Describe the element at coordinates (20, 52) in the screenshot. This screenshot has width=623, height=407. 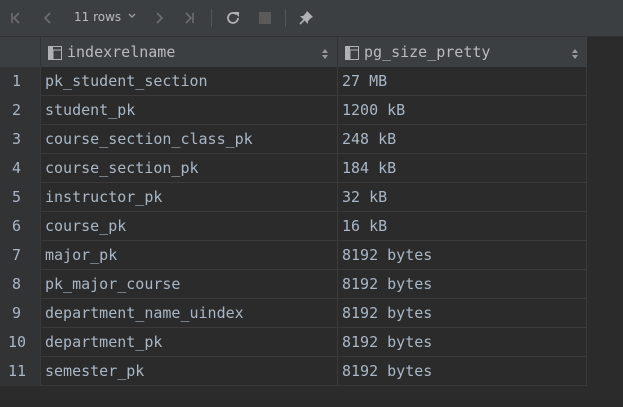
I see `row-number-header` at that location.